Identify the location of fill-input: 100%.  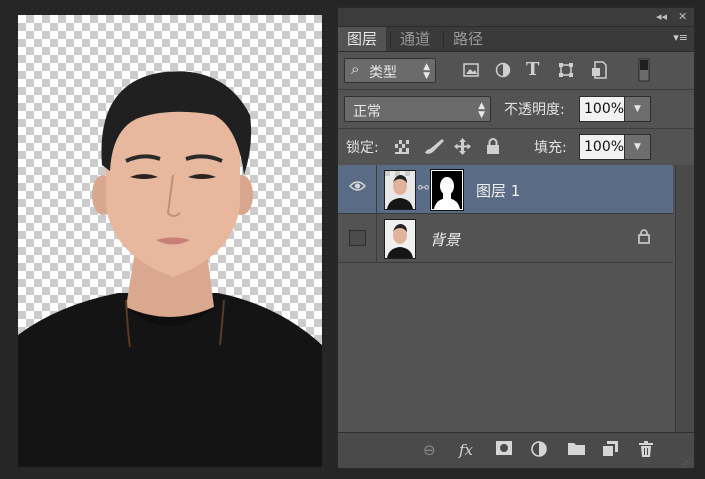
(602, 147).